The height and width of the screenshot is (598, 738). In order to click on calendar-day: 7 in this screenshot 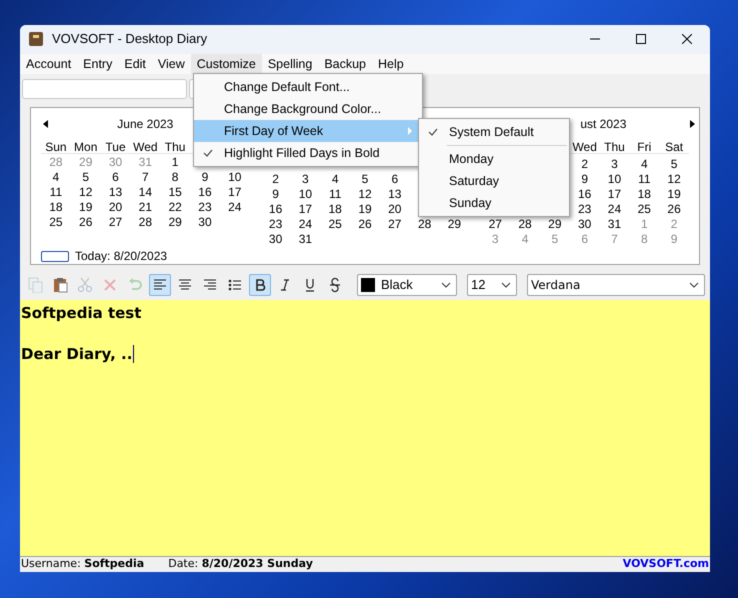, I will do `click(145, 177)`.